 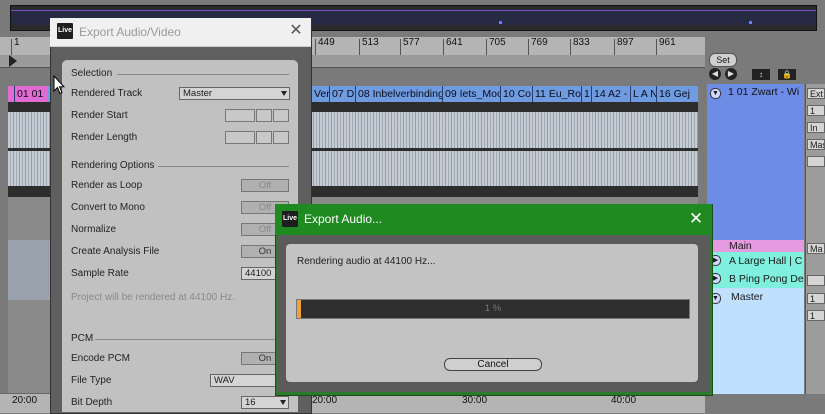 I want to click on section-selection: Selection, so click(x=92, y=73).